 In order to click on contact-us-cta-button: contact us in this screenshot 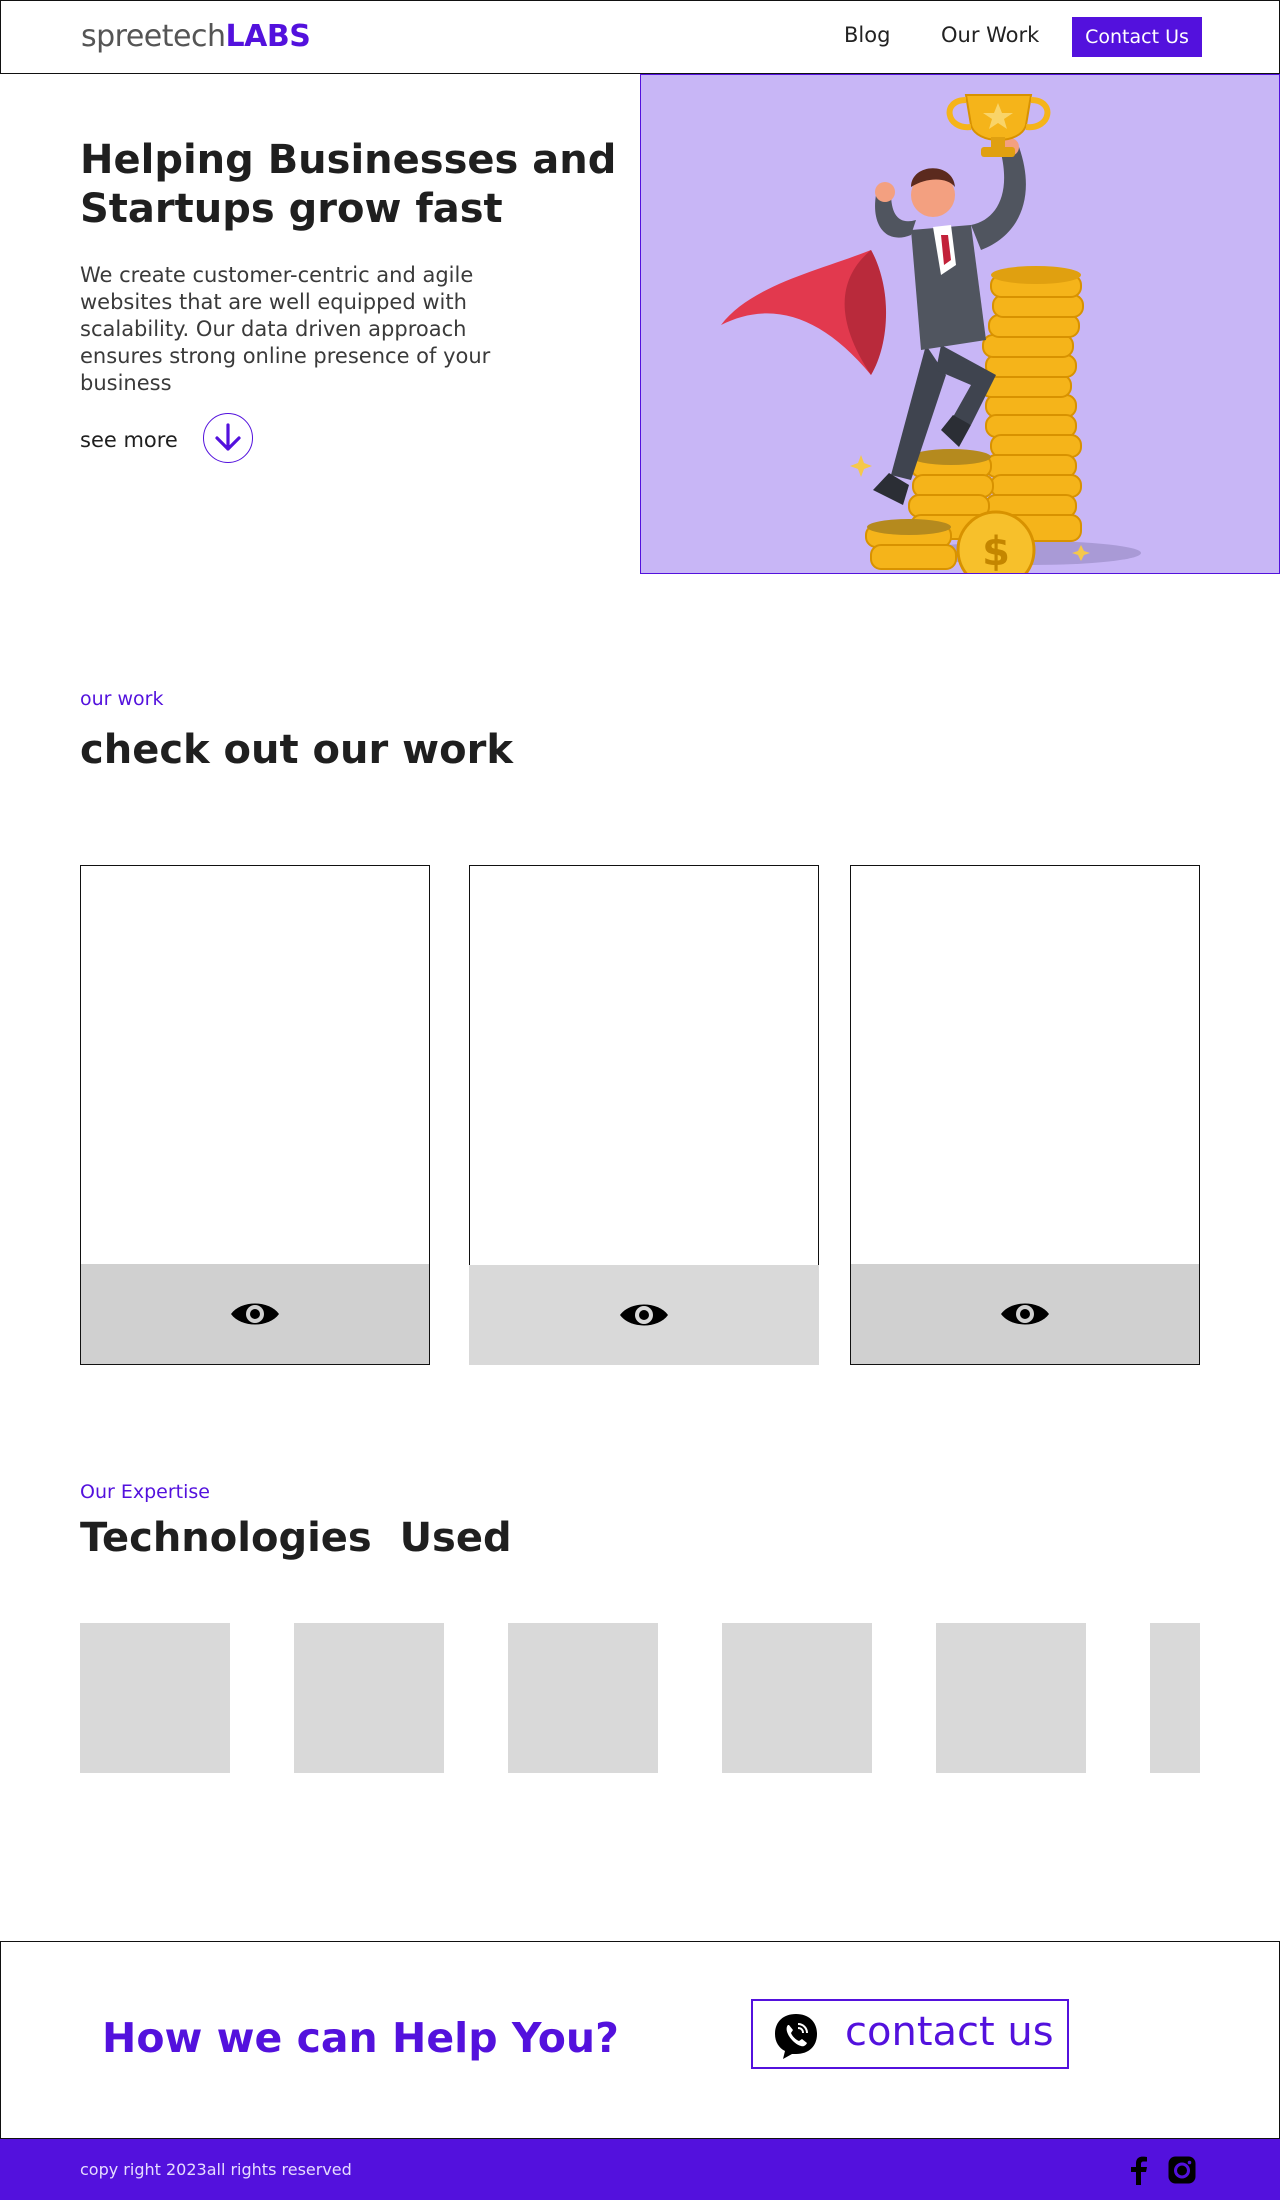, I will do `click(910, 2034)`.